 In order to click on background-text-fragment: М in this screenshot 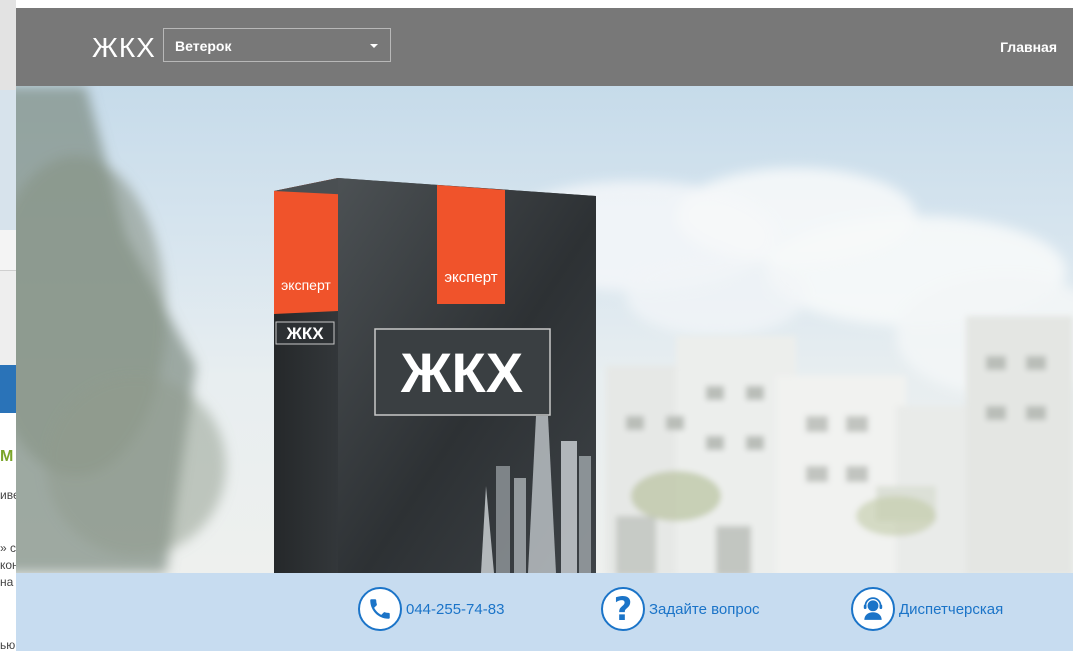, I will do `click(7, 456)`.